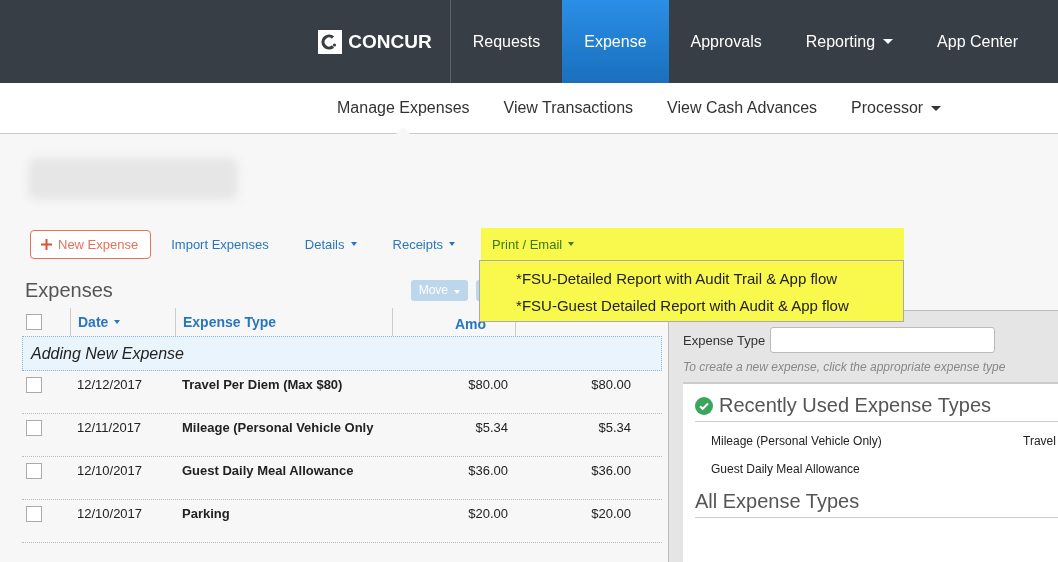  What do you see at coordinates (615, 41) in the screenshot?
I see `nav-tab: Expense` at bounding box center [615, 41].